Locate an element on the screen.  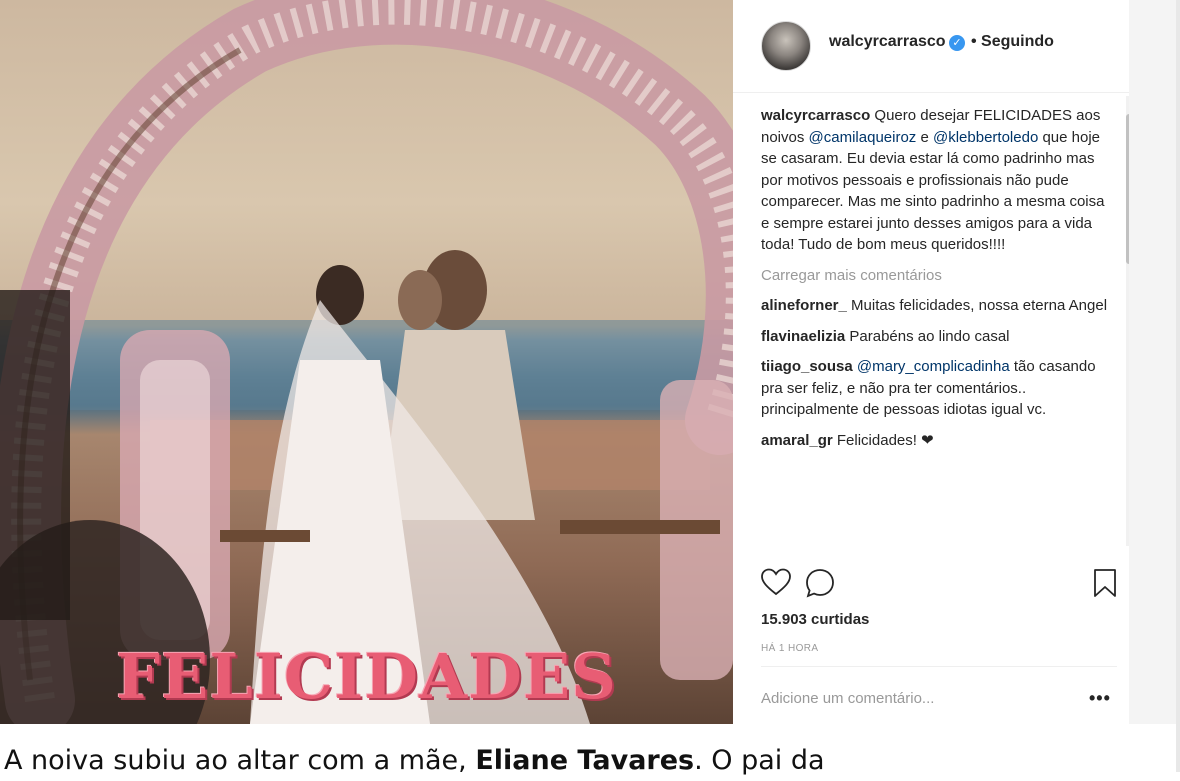
more-options-button: ••• is located at coordinates (1100, 698).